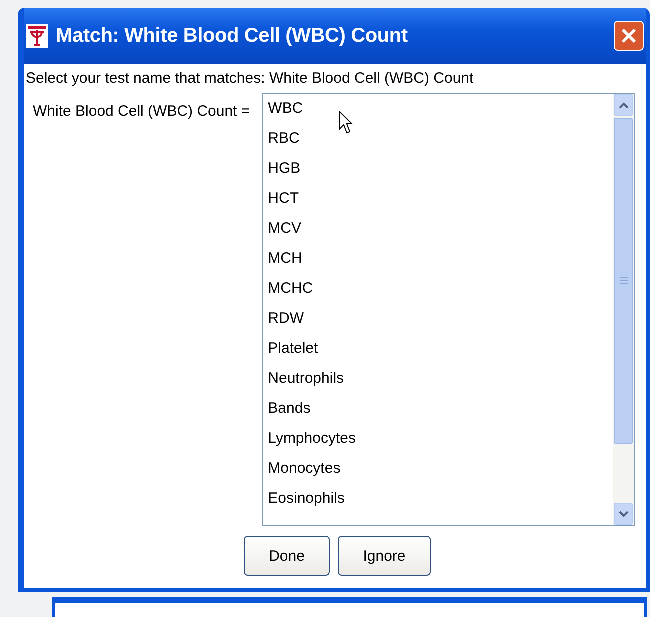  I want to click on list-item: WBC, so click(286, 113).